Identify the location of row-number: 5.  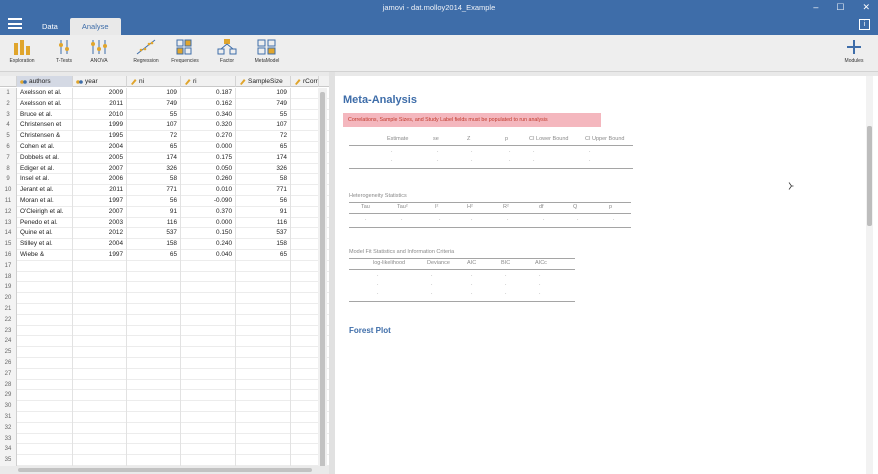
(8, 136).